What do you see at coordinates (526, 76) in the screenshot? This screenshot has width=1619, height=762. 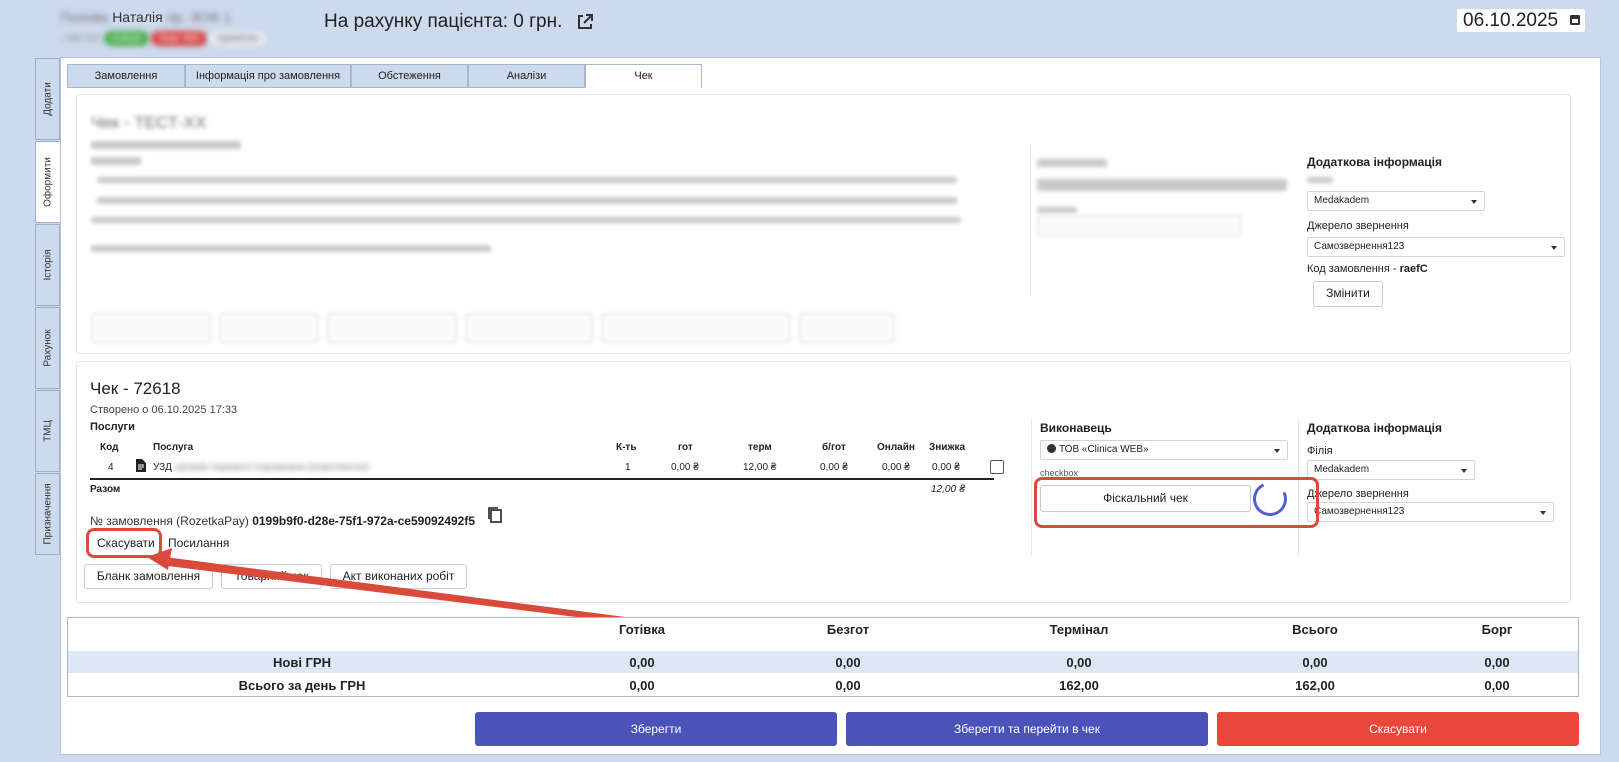 I see `tab-analyses: Аналізи` at bounding box center [526, 76].